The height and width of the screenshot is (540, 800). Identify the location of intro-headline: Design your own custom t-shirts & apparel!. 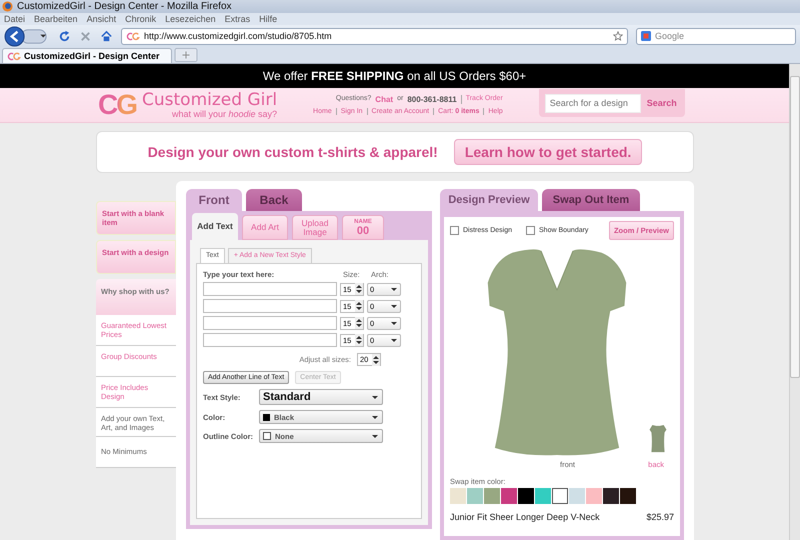
(293, 152).